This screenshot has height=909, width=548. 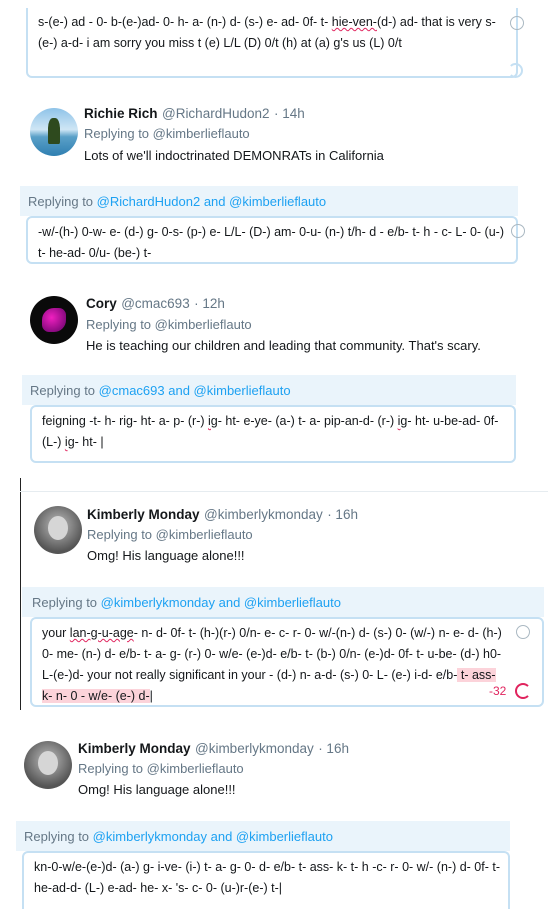 I want to click on compose-text-segment: |, so click(x=151, y=696).